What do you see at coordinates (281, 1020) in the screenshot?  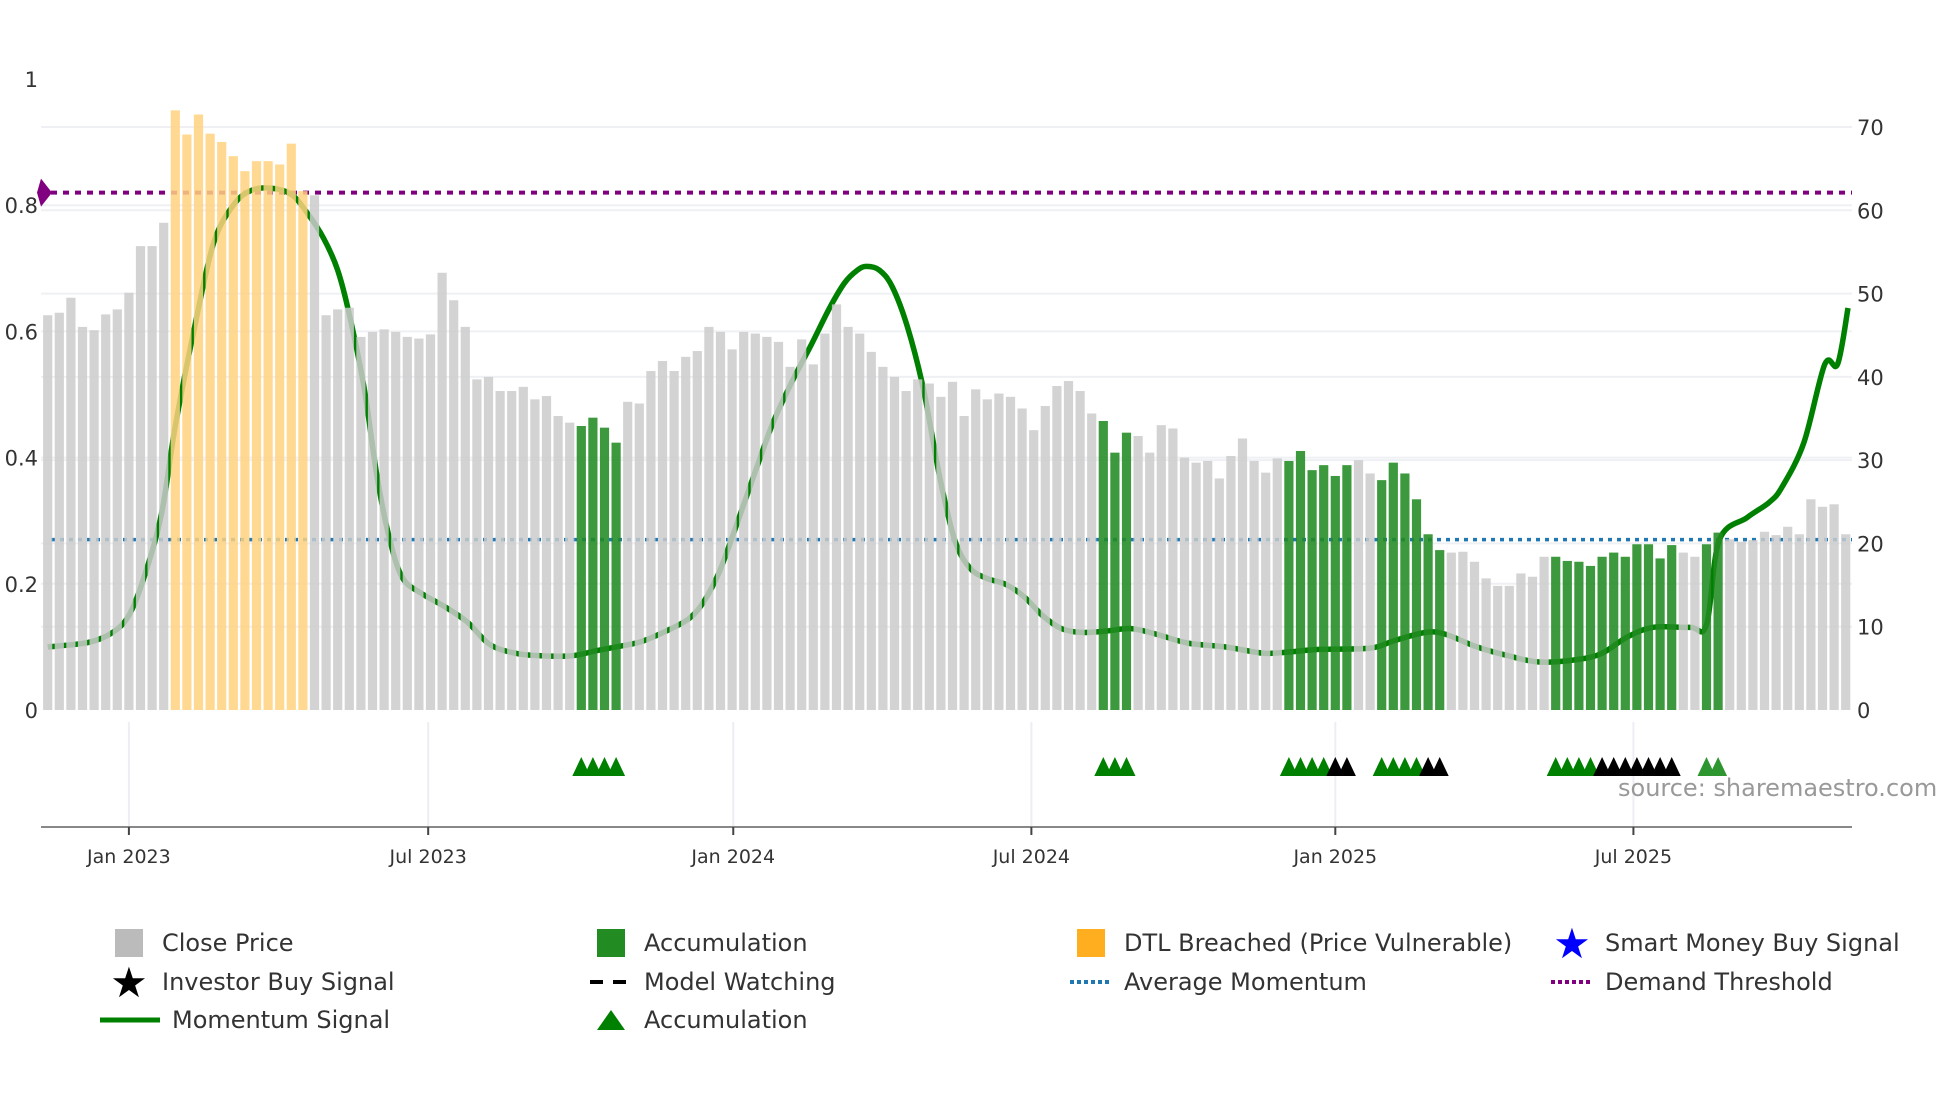 I see `legend-label: Momentum Signal` at bounding box center [281, 1020].